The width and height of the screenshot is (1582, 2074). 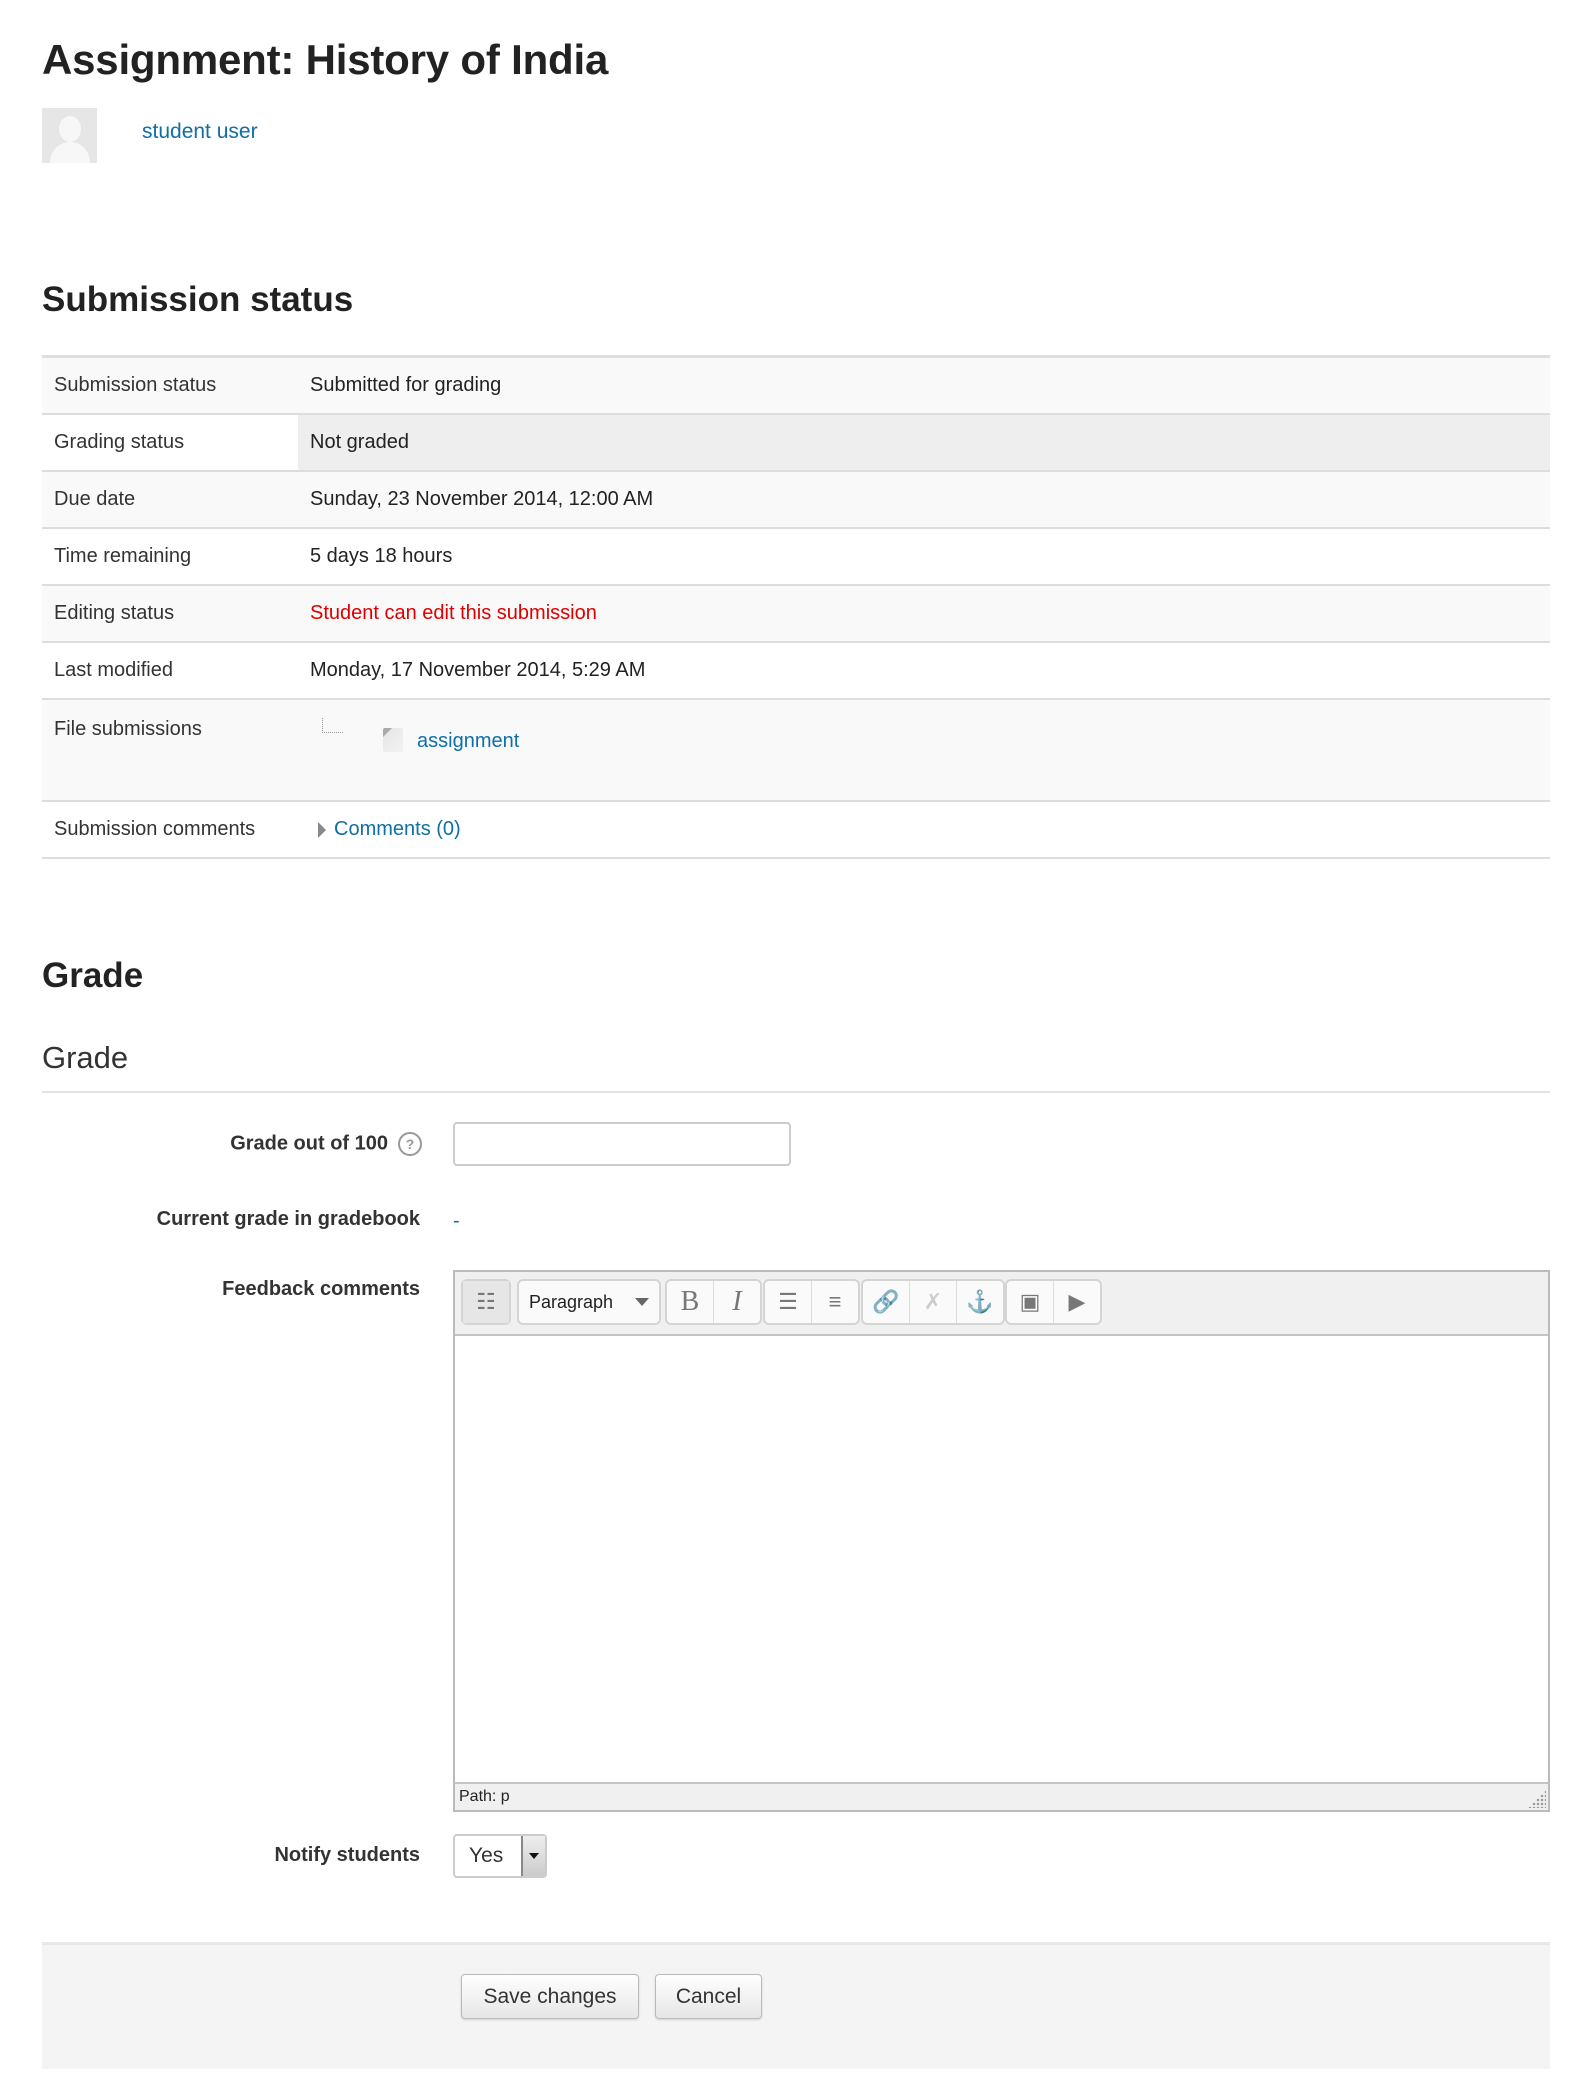 What do you see at coordinates (85, 1057) in the screenshot?
I see `grade-subheading: Grade` at bounding box center [85, 1057].